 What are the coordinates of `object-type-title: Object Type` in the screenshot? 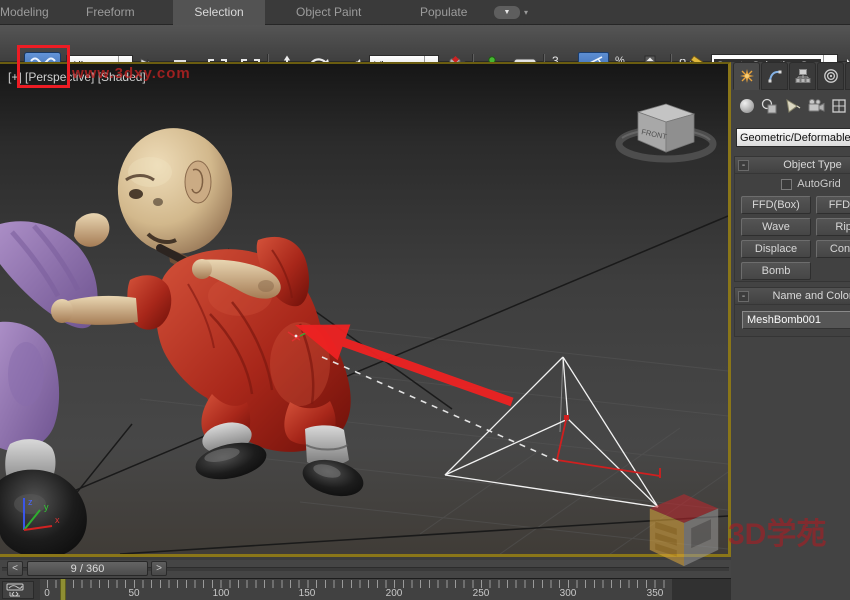 It's located at (812, 165).